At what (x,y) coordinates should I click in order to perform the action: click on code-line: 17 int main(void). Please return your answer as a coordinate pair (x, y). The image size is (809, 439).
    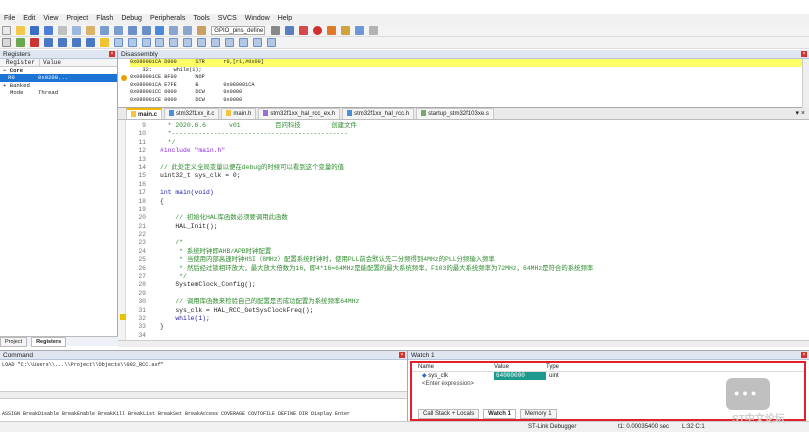
    Looking at the image, I should click on (359, 193).